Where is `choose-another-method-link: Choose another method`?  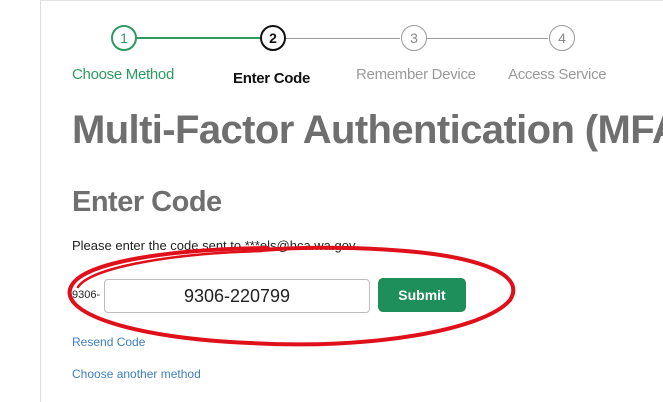
choose-another-method-link: Choose another method is located at coordinates (136, 374).